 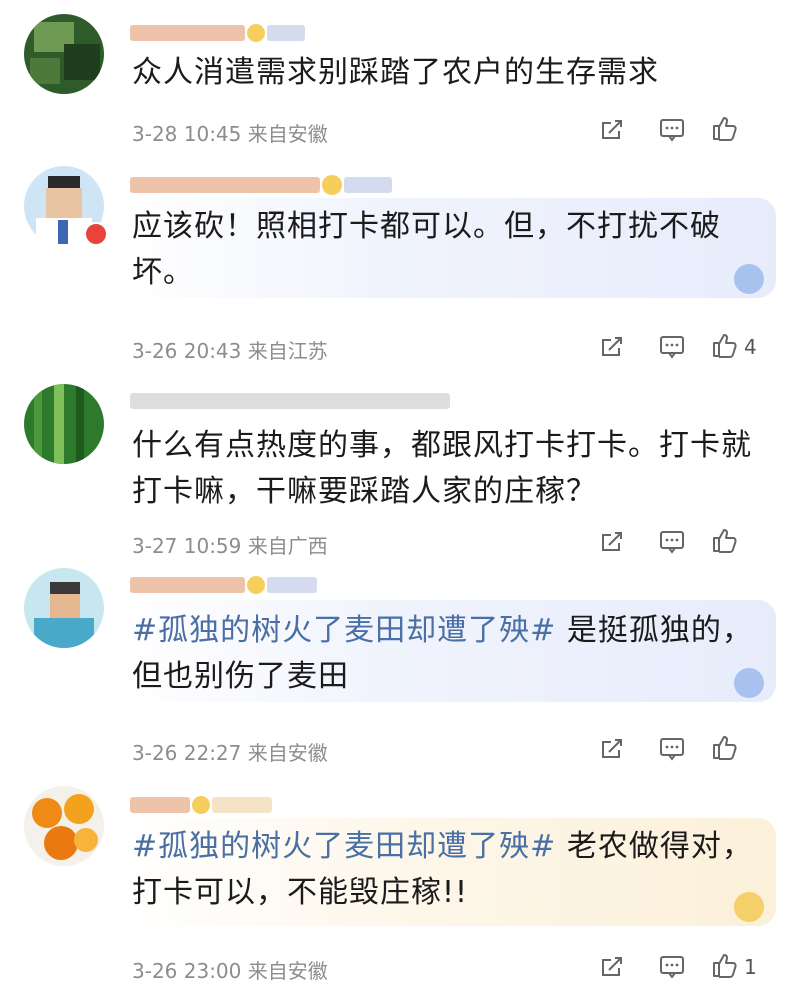 I want to click on verified-badge-icon, so click(x=96, y=234).